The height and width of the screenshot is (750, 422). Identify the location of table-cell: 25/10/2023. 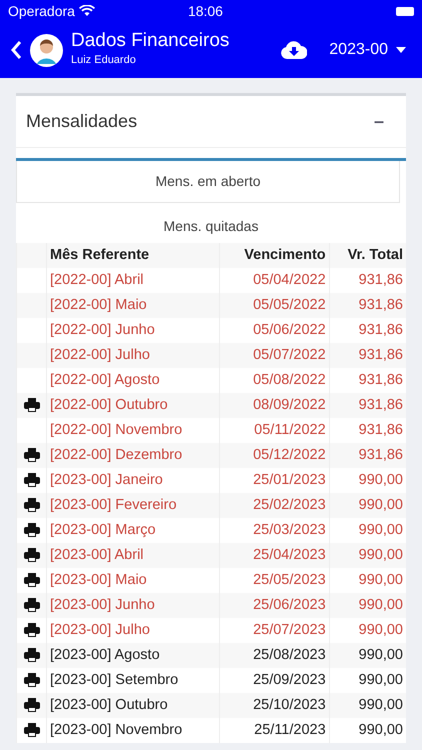
(274, 705).